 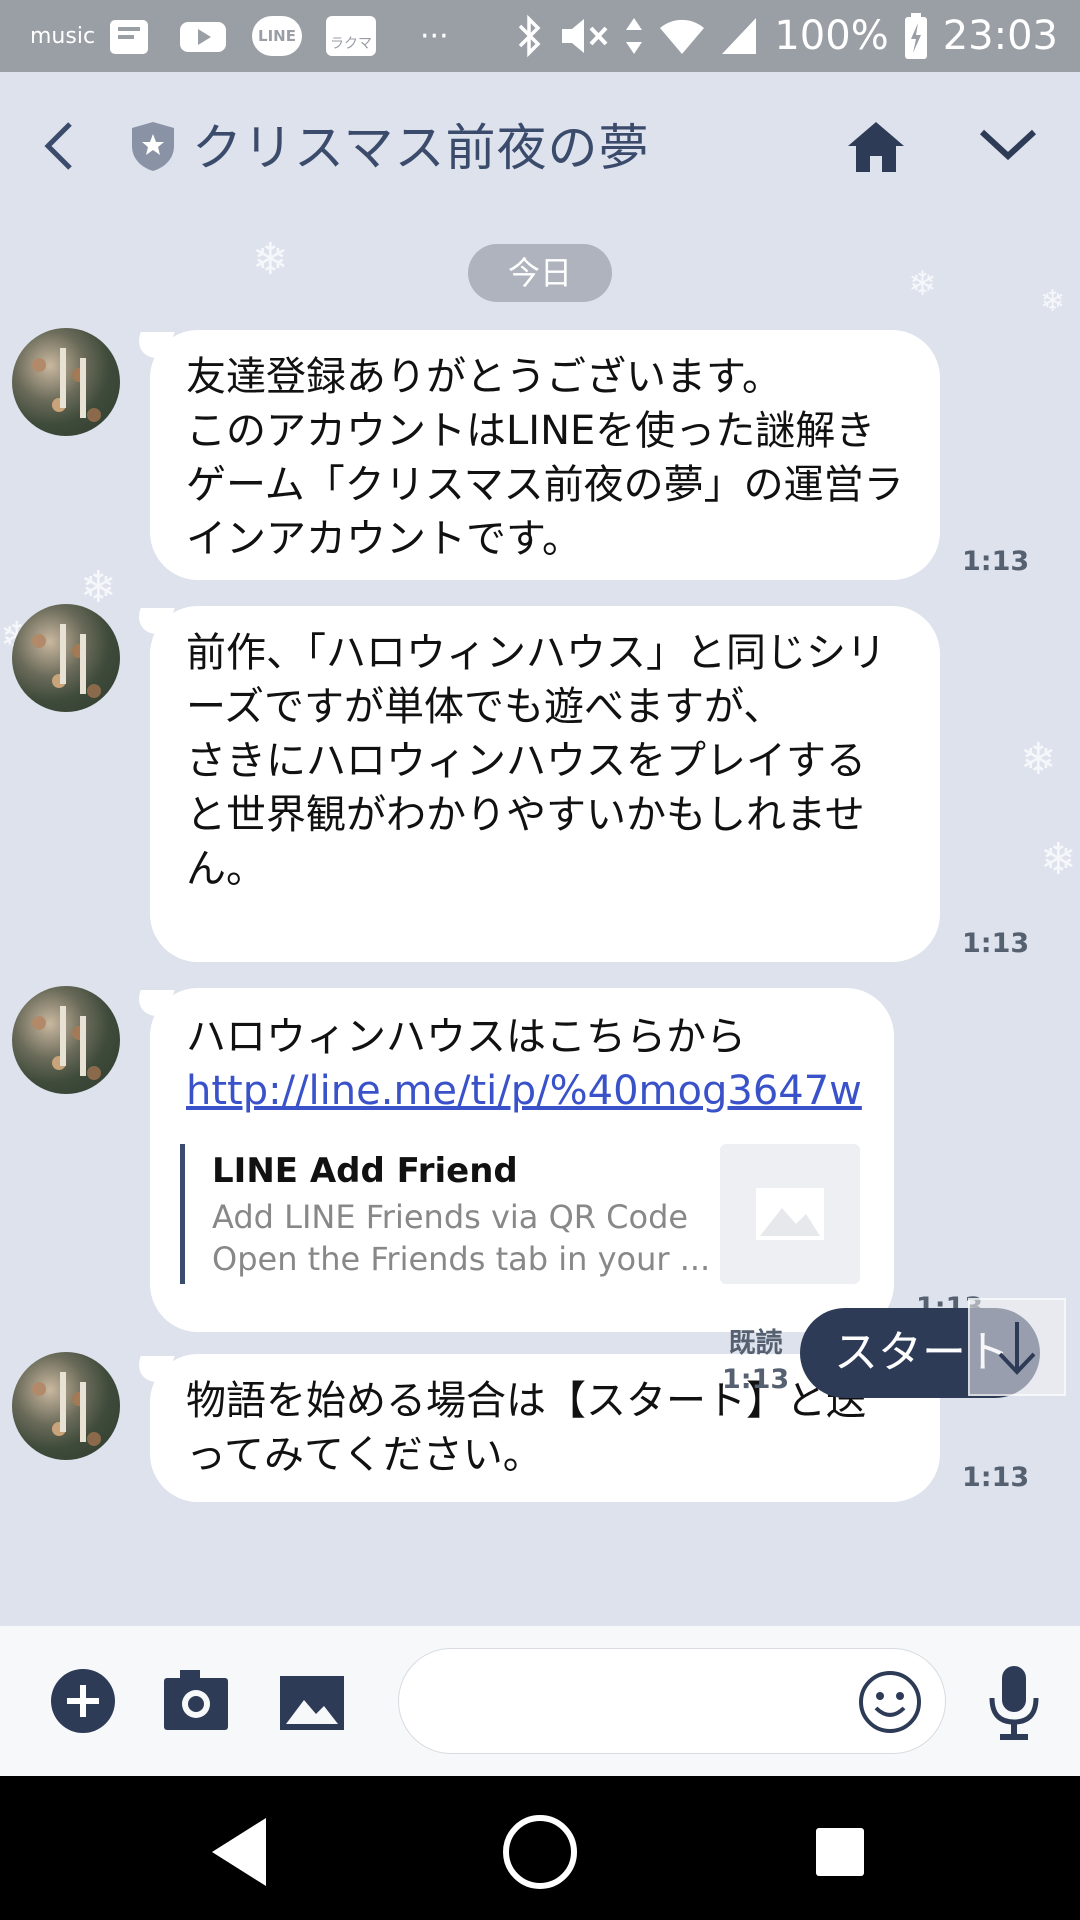 What do you see at coordinates (312, 1701) in the screenshot?
I see `image-icon` at bounding box center [312, 1701].